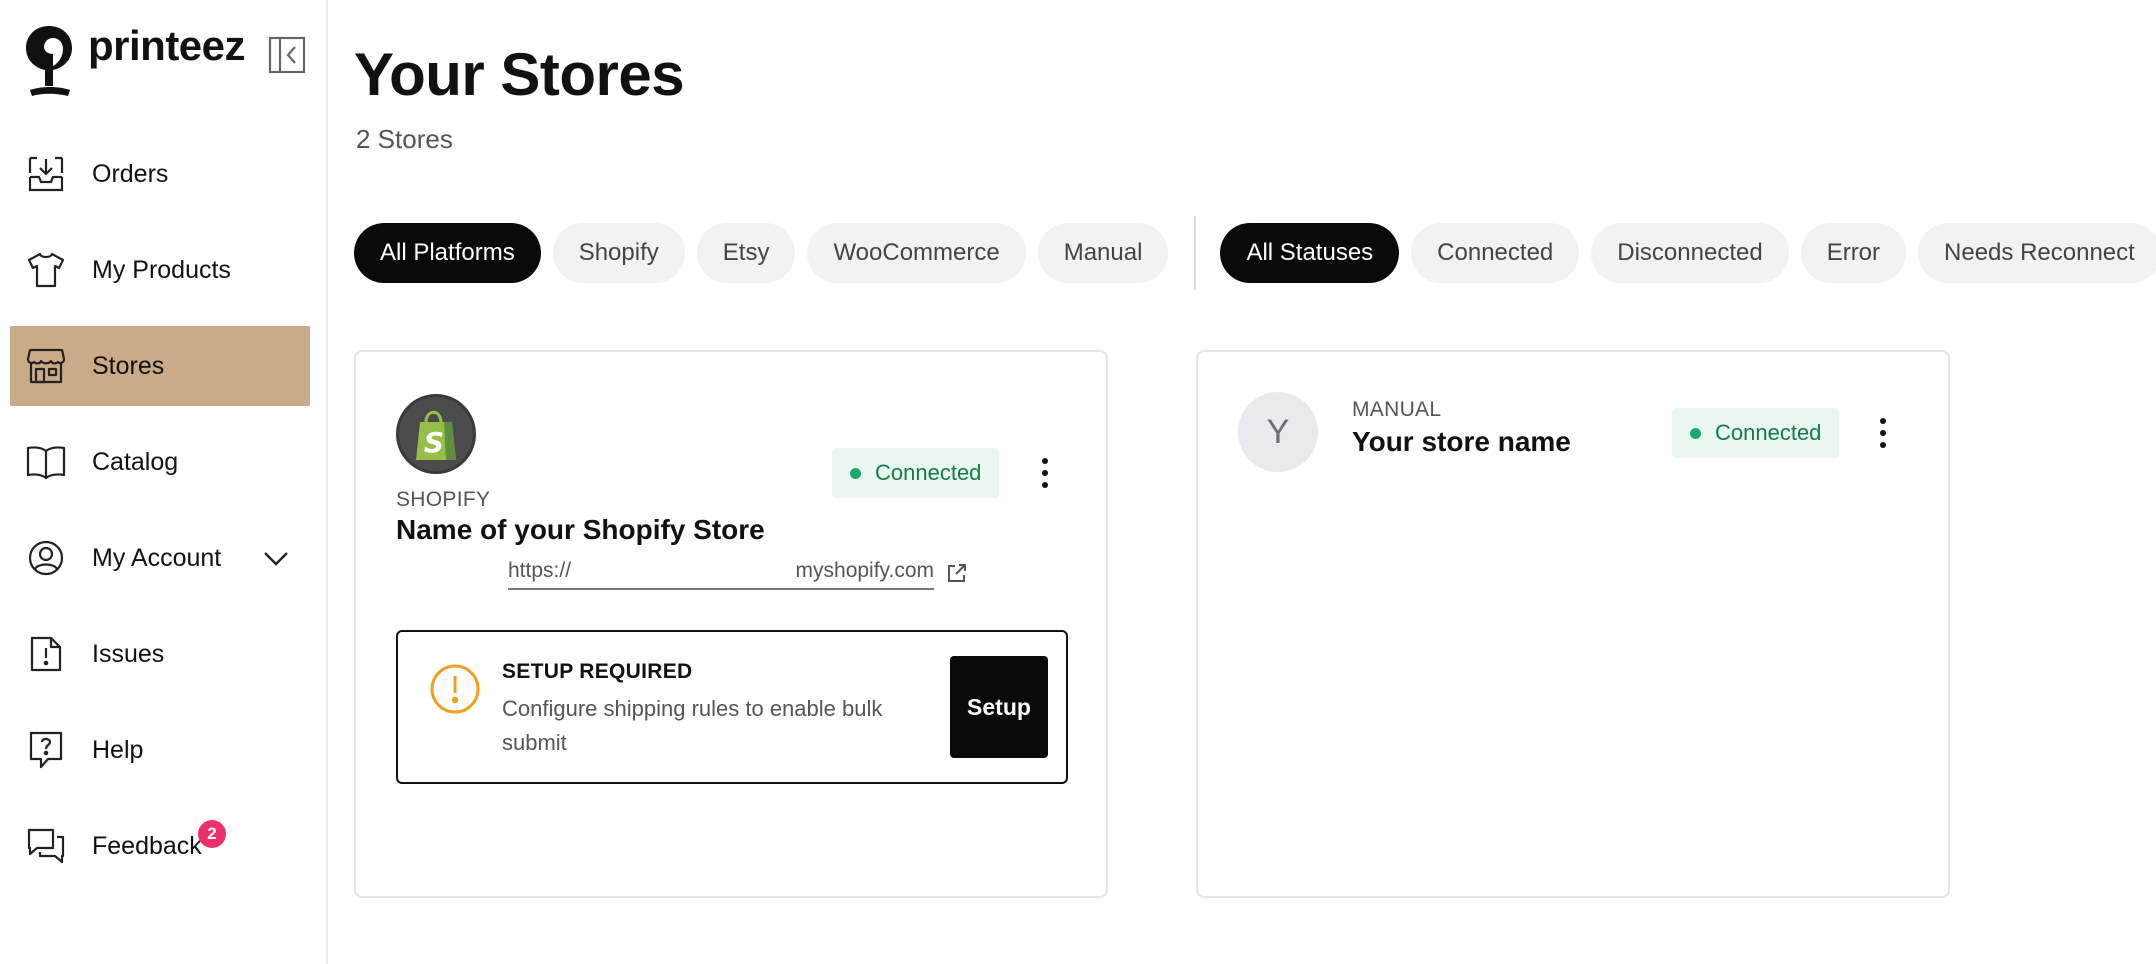 The image size is (2156, 964). What do you see at coordinates (1690, 253) in the screenshot?
I see `filter-status-disconnected: Disconnected` at bounding box center [1690, 253].